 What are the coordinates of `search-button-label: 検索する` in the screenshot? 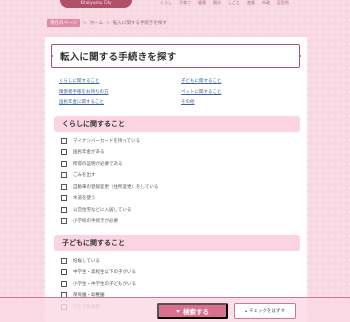 It's located at (196, 312).